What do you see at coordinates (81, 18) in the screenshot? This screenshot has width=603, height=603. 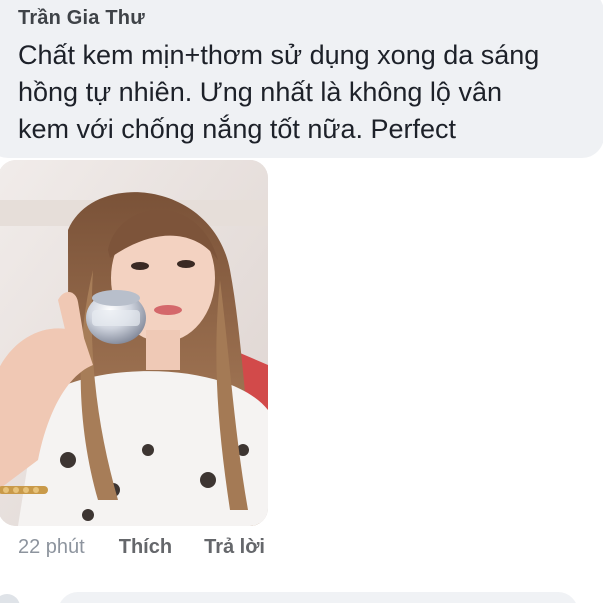 I see `comment-author-name: Trần Gia Thư` at bounding box center [81, 18].